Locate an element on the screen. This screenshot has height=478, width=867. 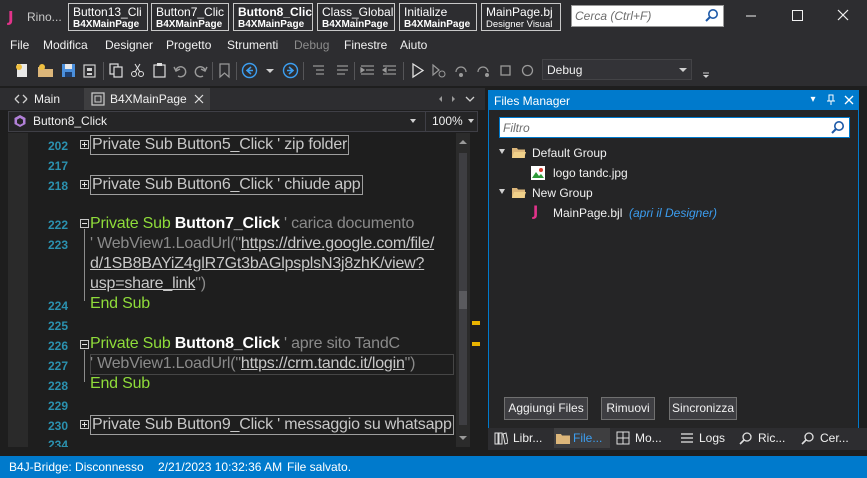
step-into-icon is located at coordinates (438, 70).